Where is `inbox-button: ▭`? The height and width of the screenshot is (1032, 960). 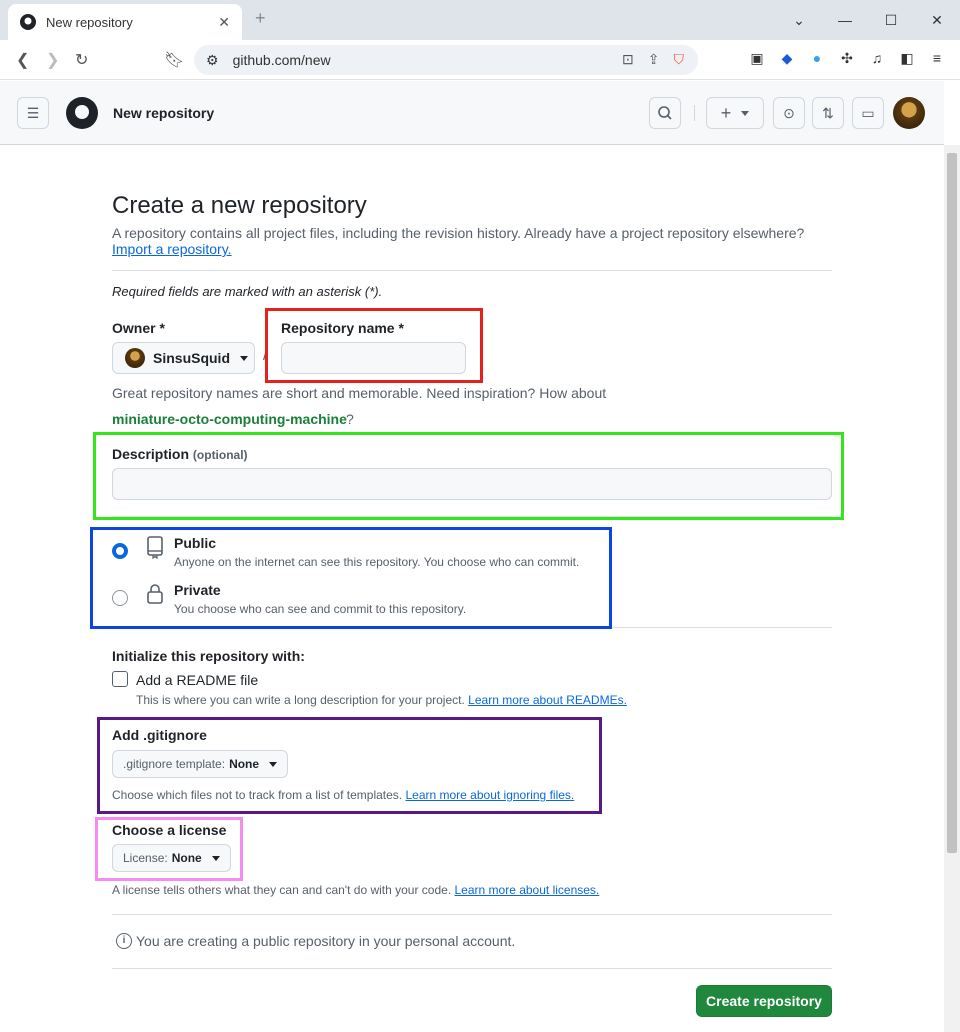 inbox-button: ▭ is located at coordinates (868, 113).